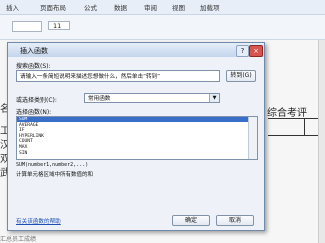 Image resolution: width=325 pixels, height=243 pixels. Describe the element at coordinates (132, 141) in the screenshot. I see `list-item: COUNT` at that location.